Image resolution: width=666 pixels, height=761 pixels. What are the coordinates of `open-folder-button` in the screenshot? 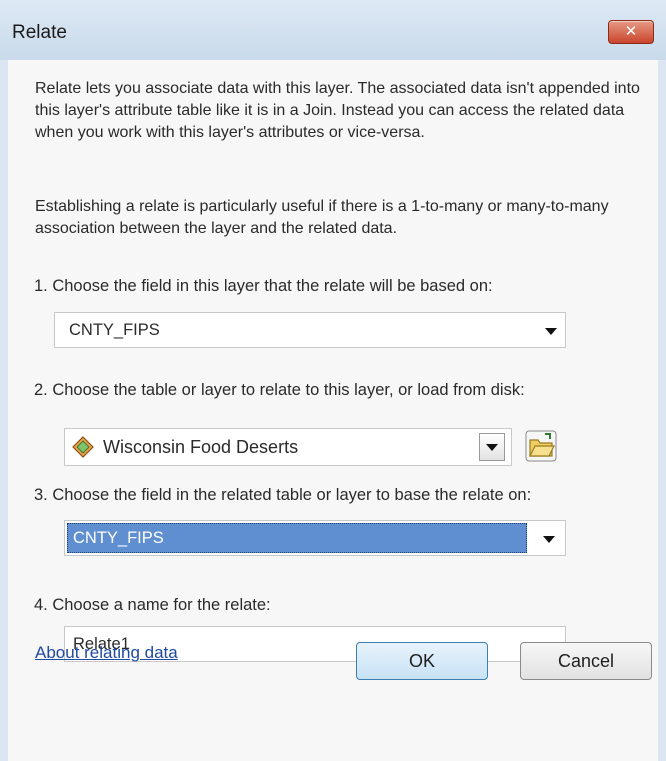 It's located at (541, 446).